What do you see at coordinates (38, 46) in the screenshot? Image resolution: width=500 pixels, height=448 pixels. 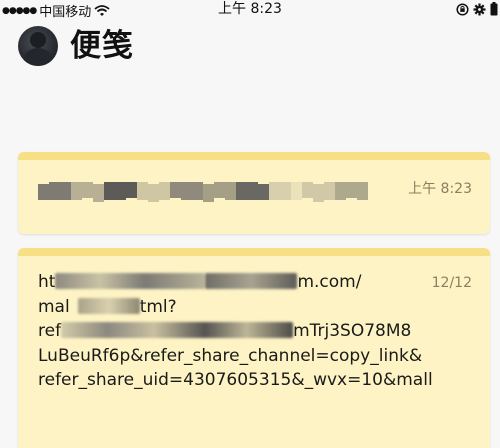 I see `avatar` at bounding box center [38, 46].